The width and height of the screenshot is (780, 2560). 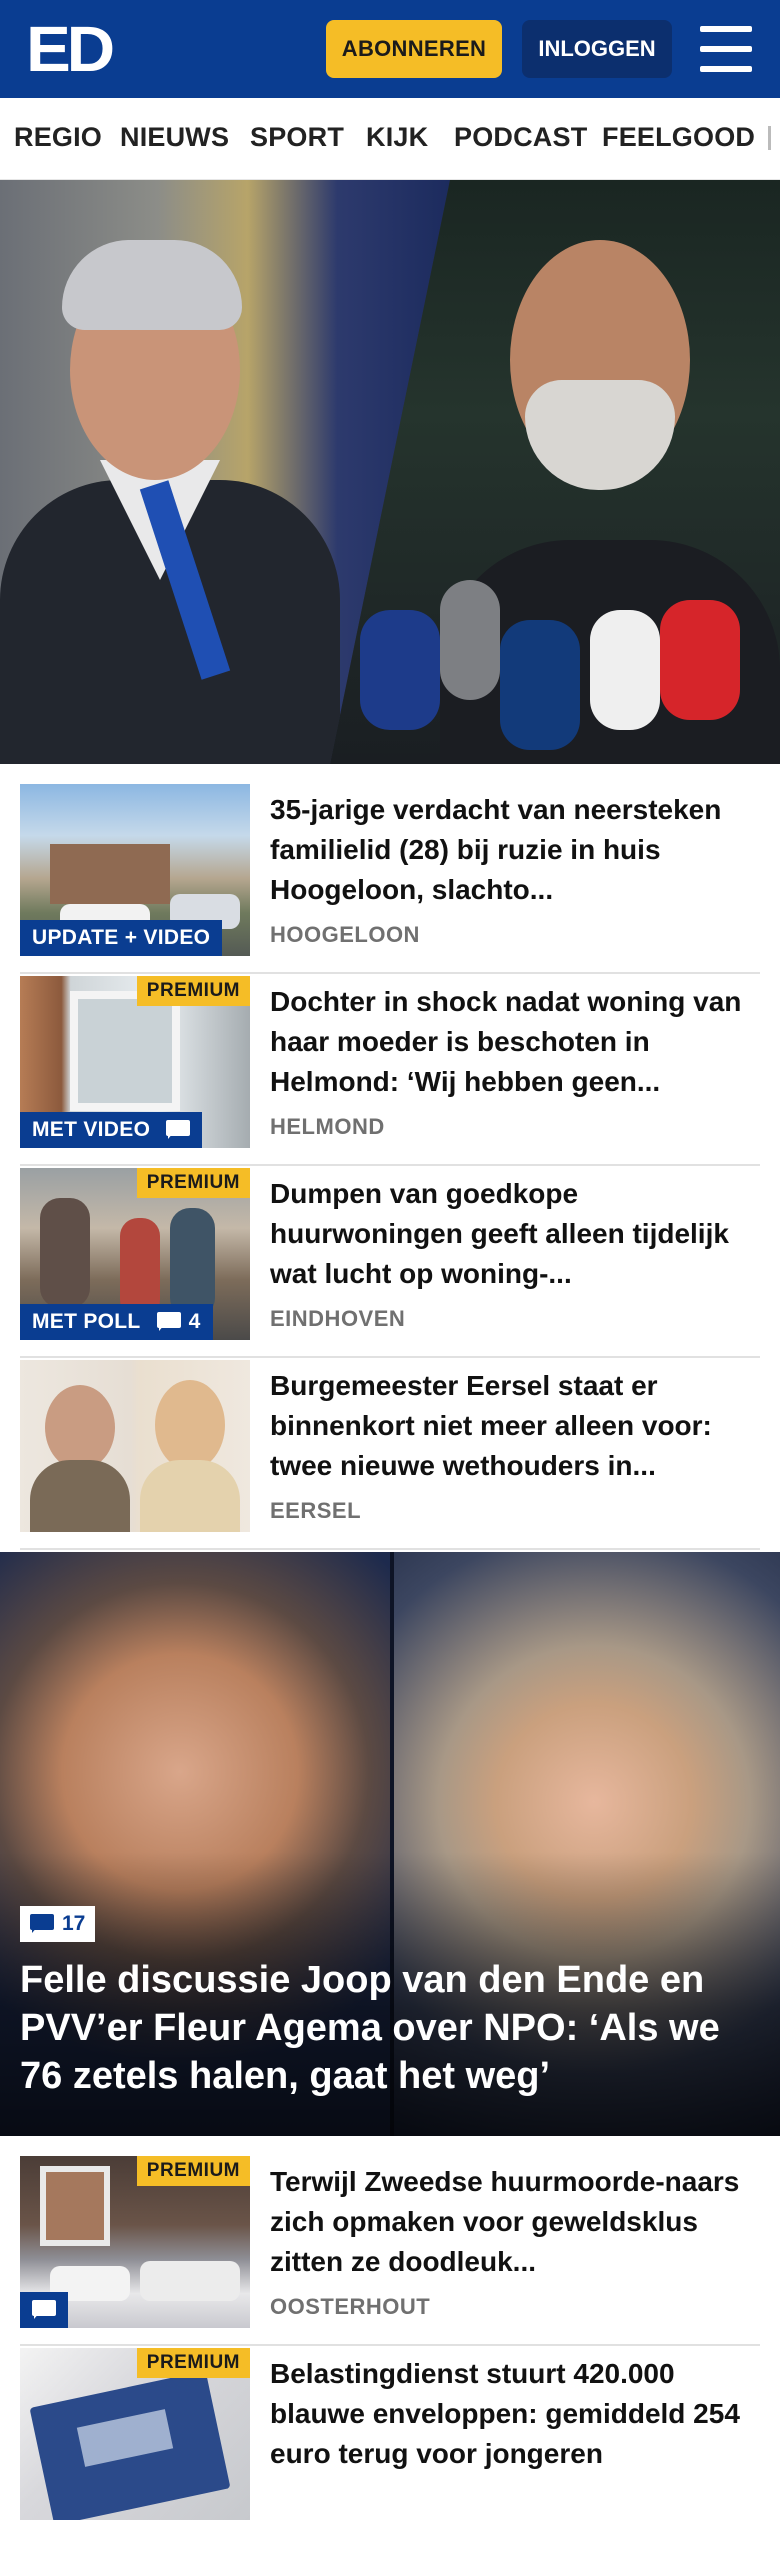 What do you see at coordinates (174, 137) in the screenshot?
I see `nav-item-nieuws: NIEUWS` at bounding box center [174, 137].